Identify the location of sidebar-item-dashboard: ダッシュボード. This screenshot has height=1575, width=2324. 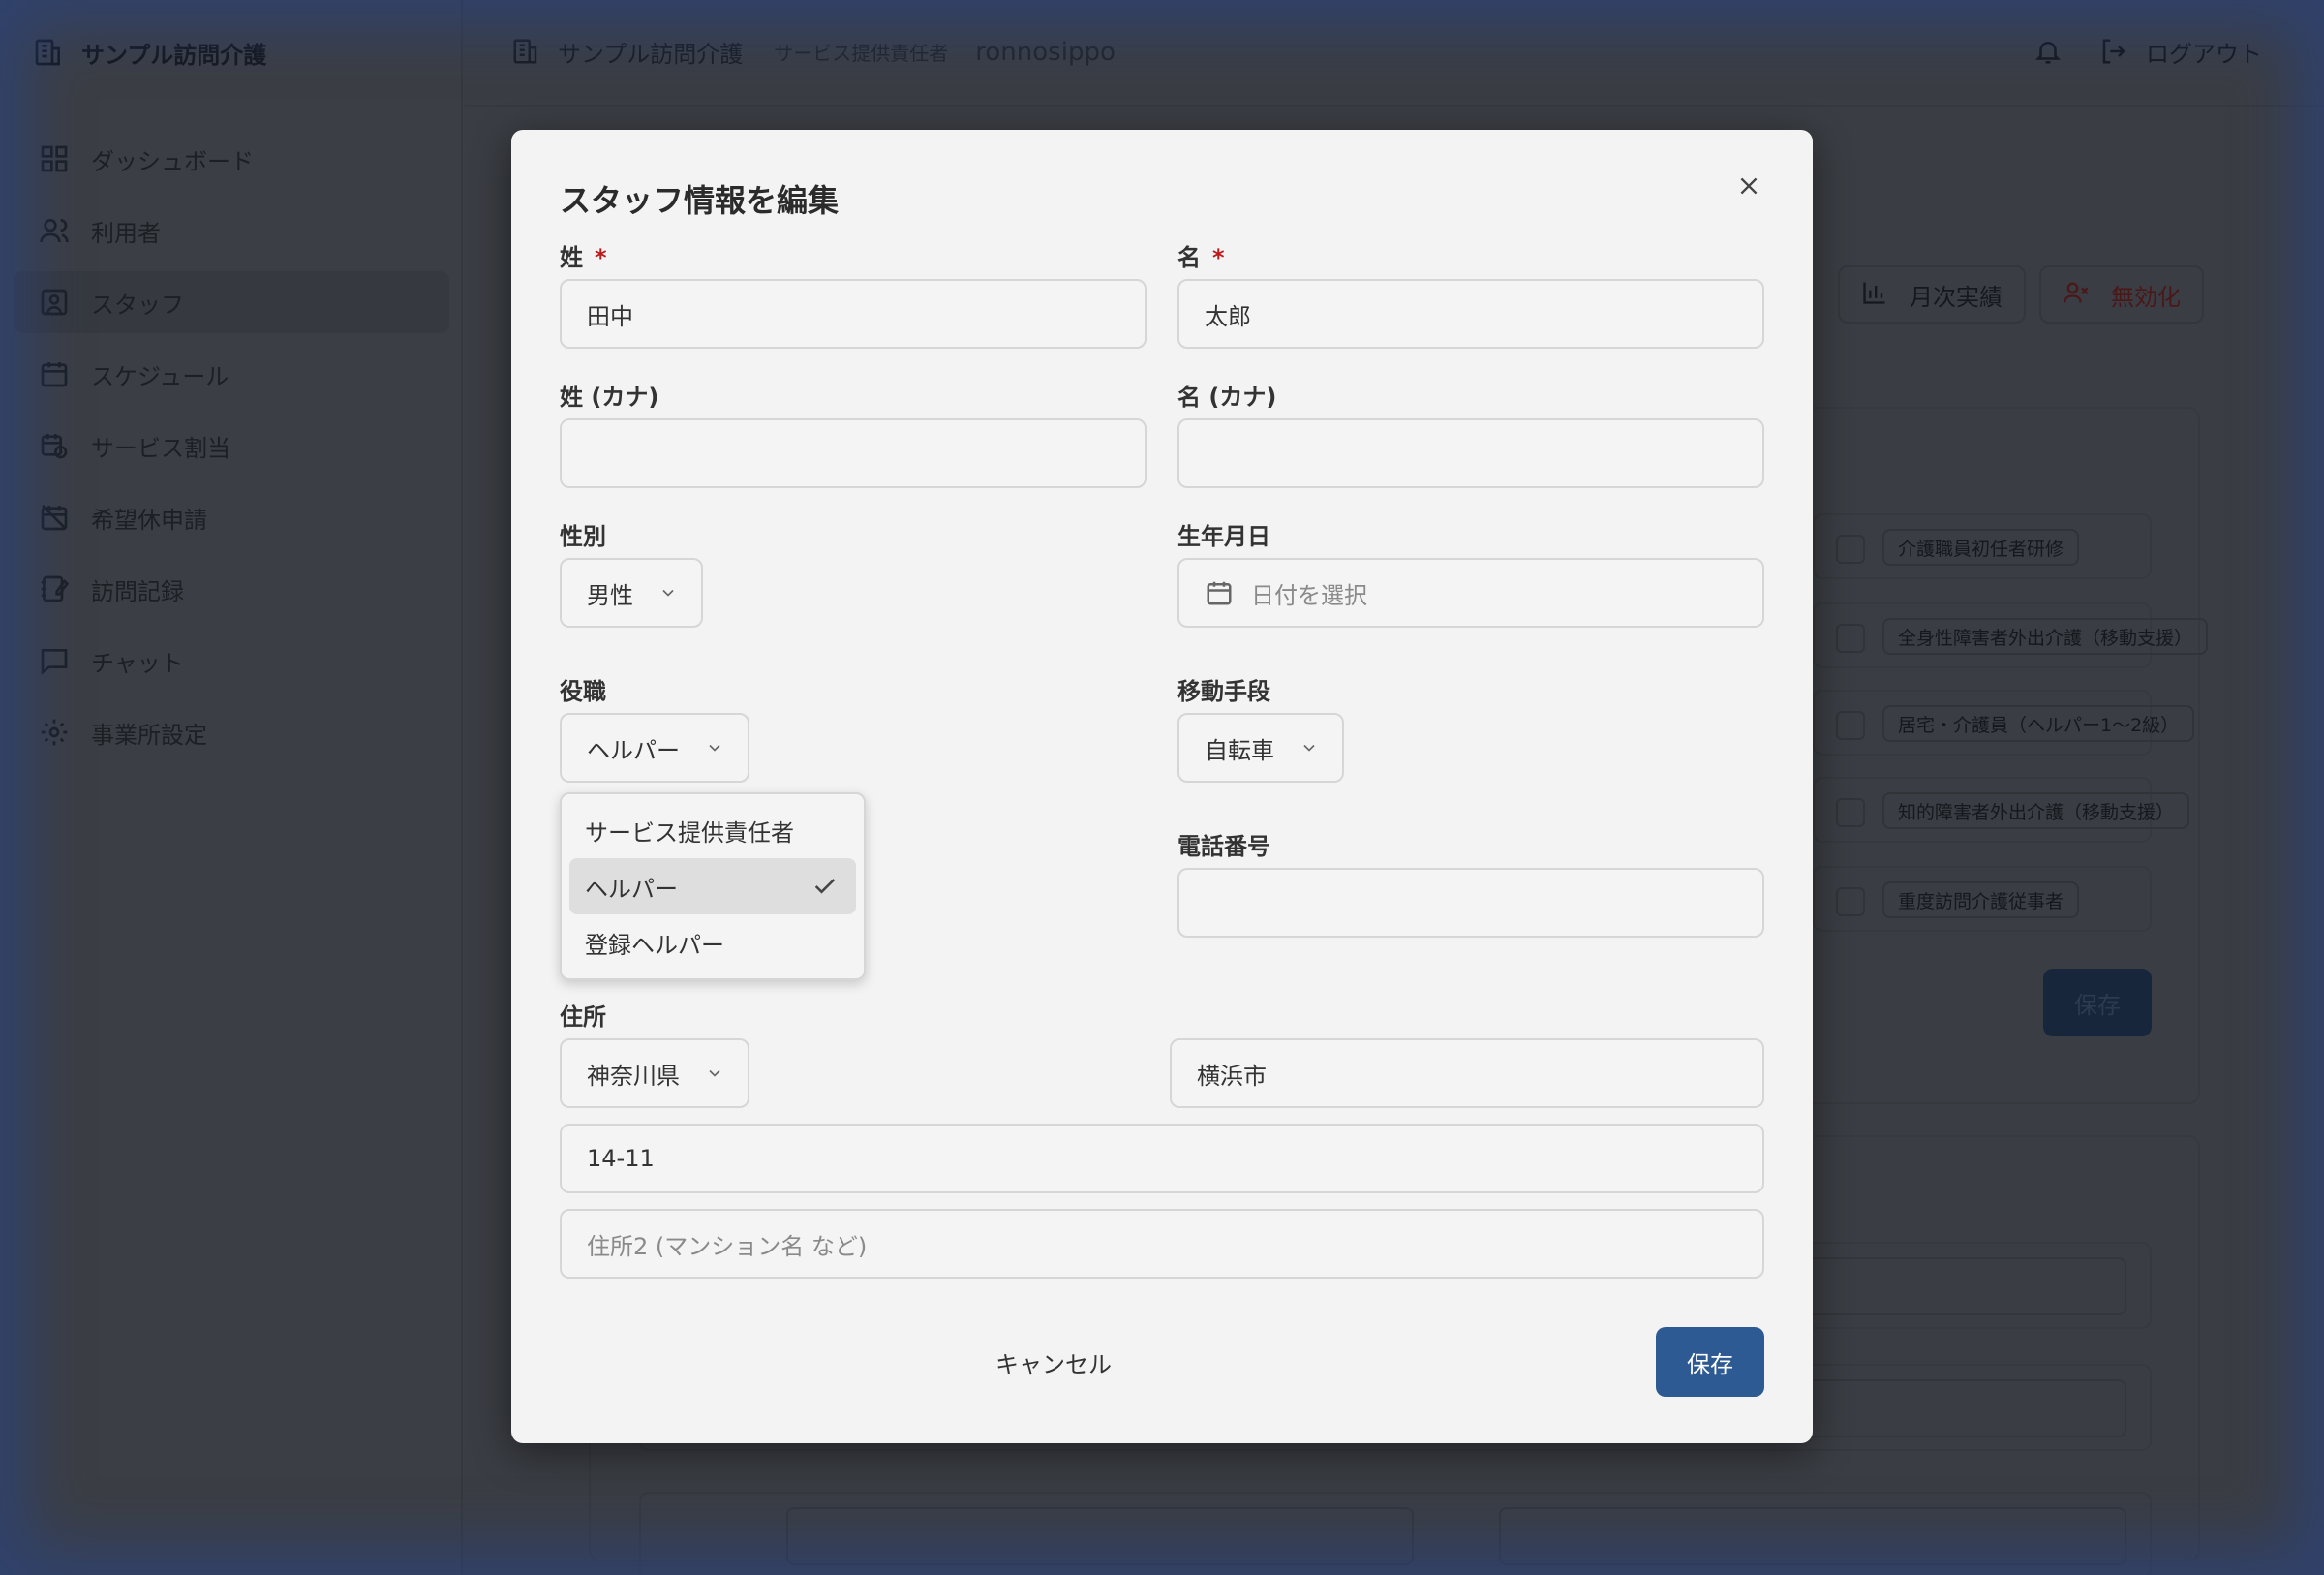
(232, 159).